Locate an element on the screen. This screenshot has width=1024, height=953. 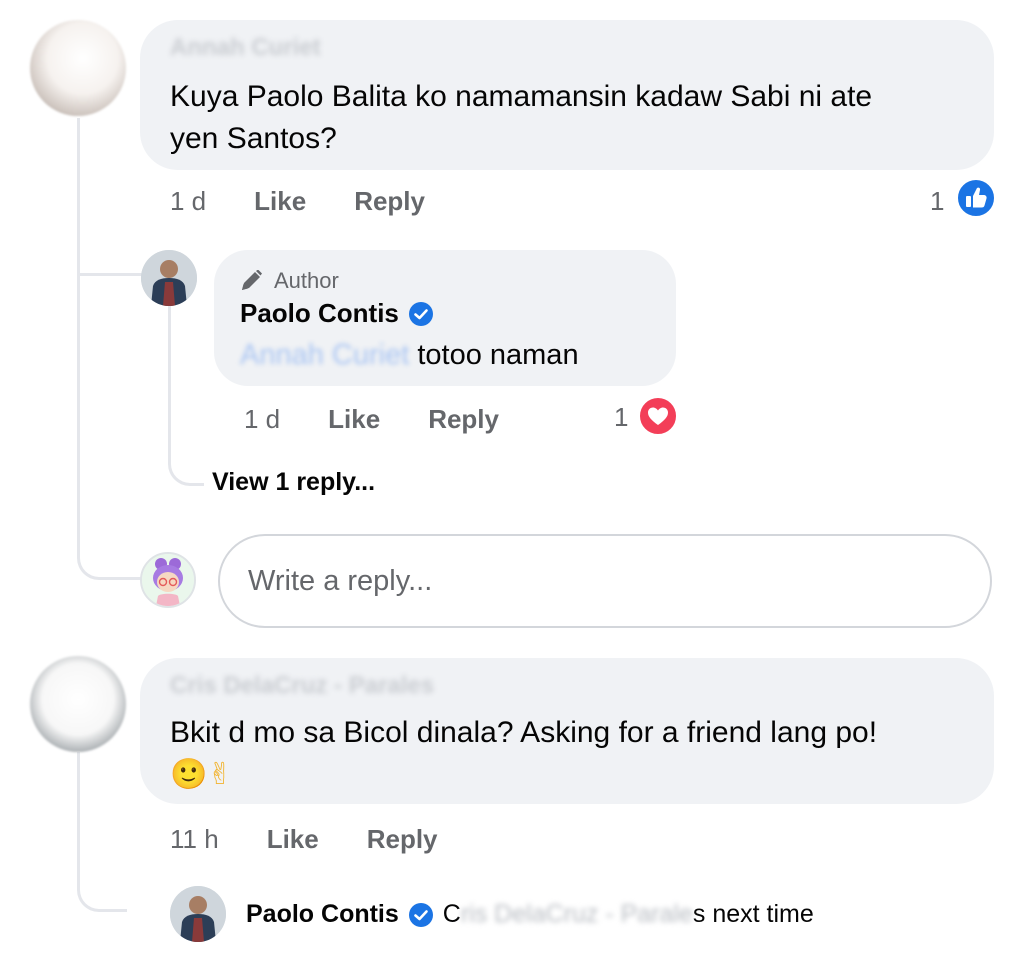
author-badge: Author is located at coordinates (289, 281).